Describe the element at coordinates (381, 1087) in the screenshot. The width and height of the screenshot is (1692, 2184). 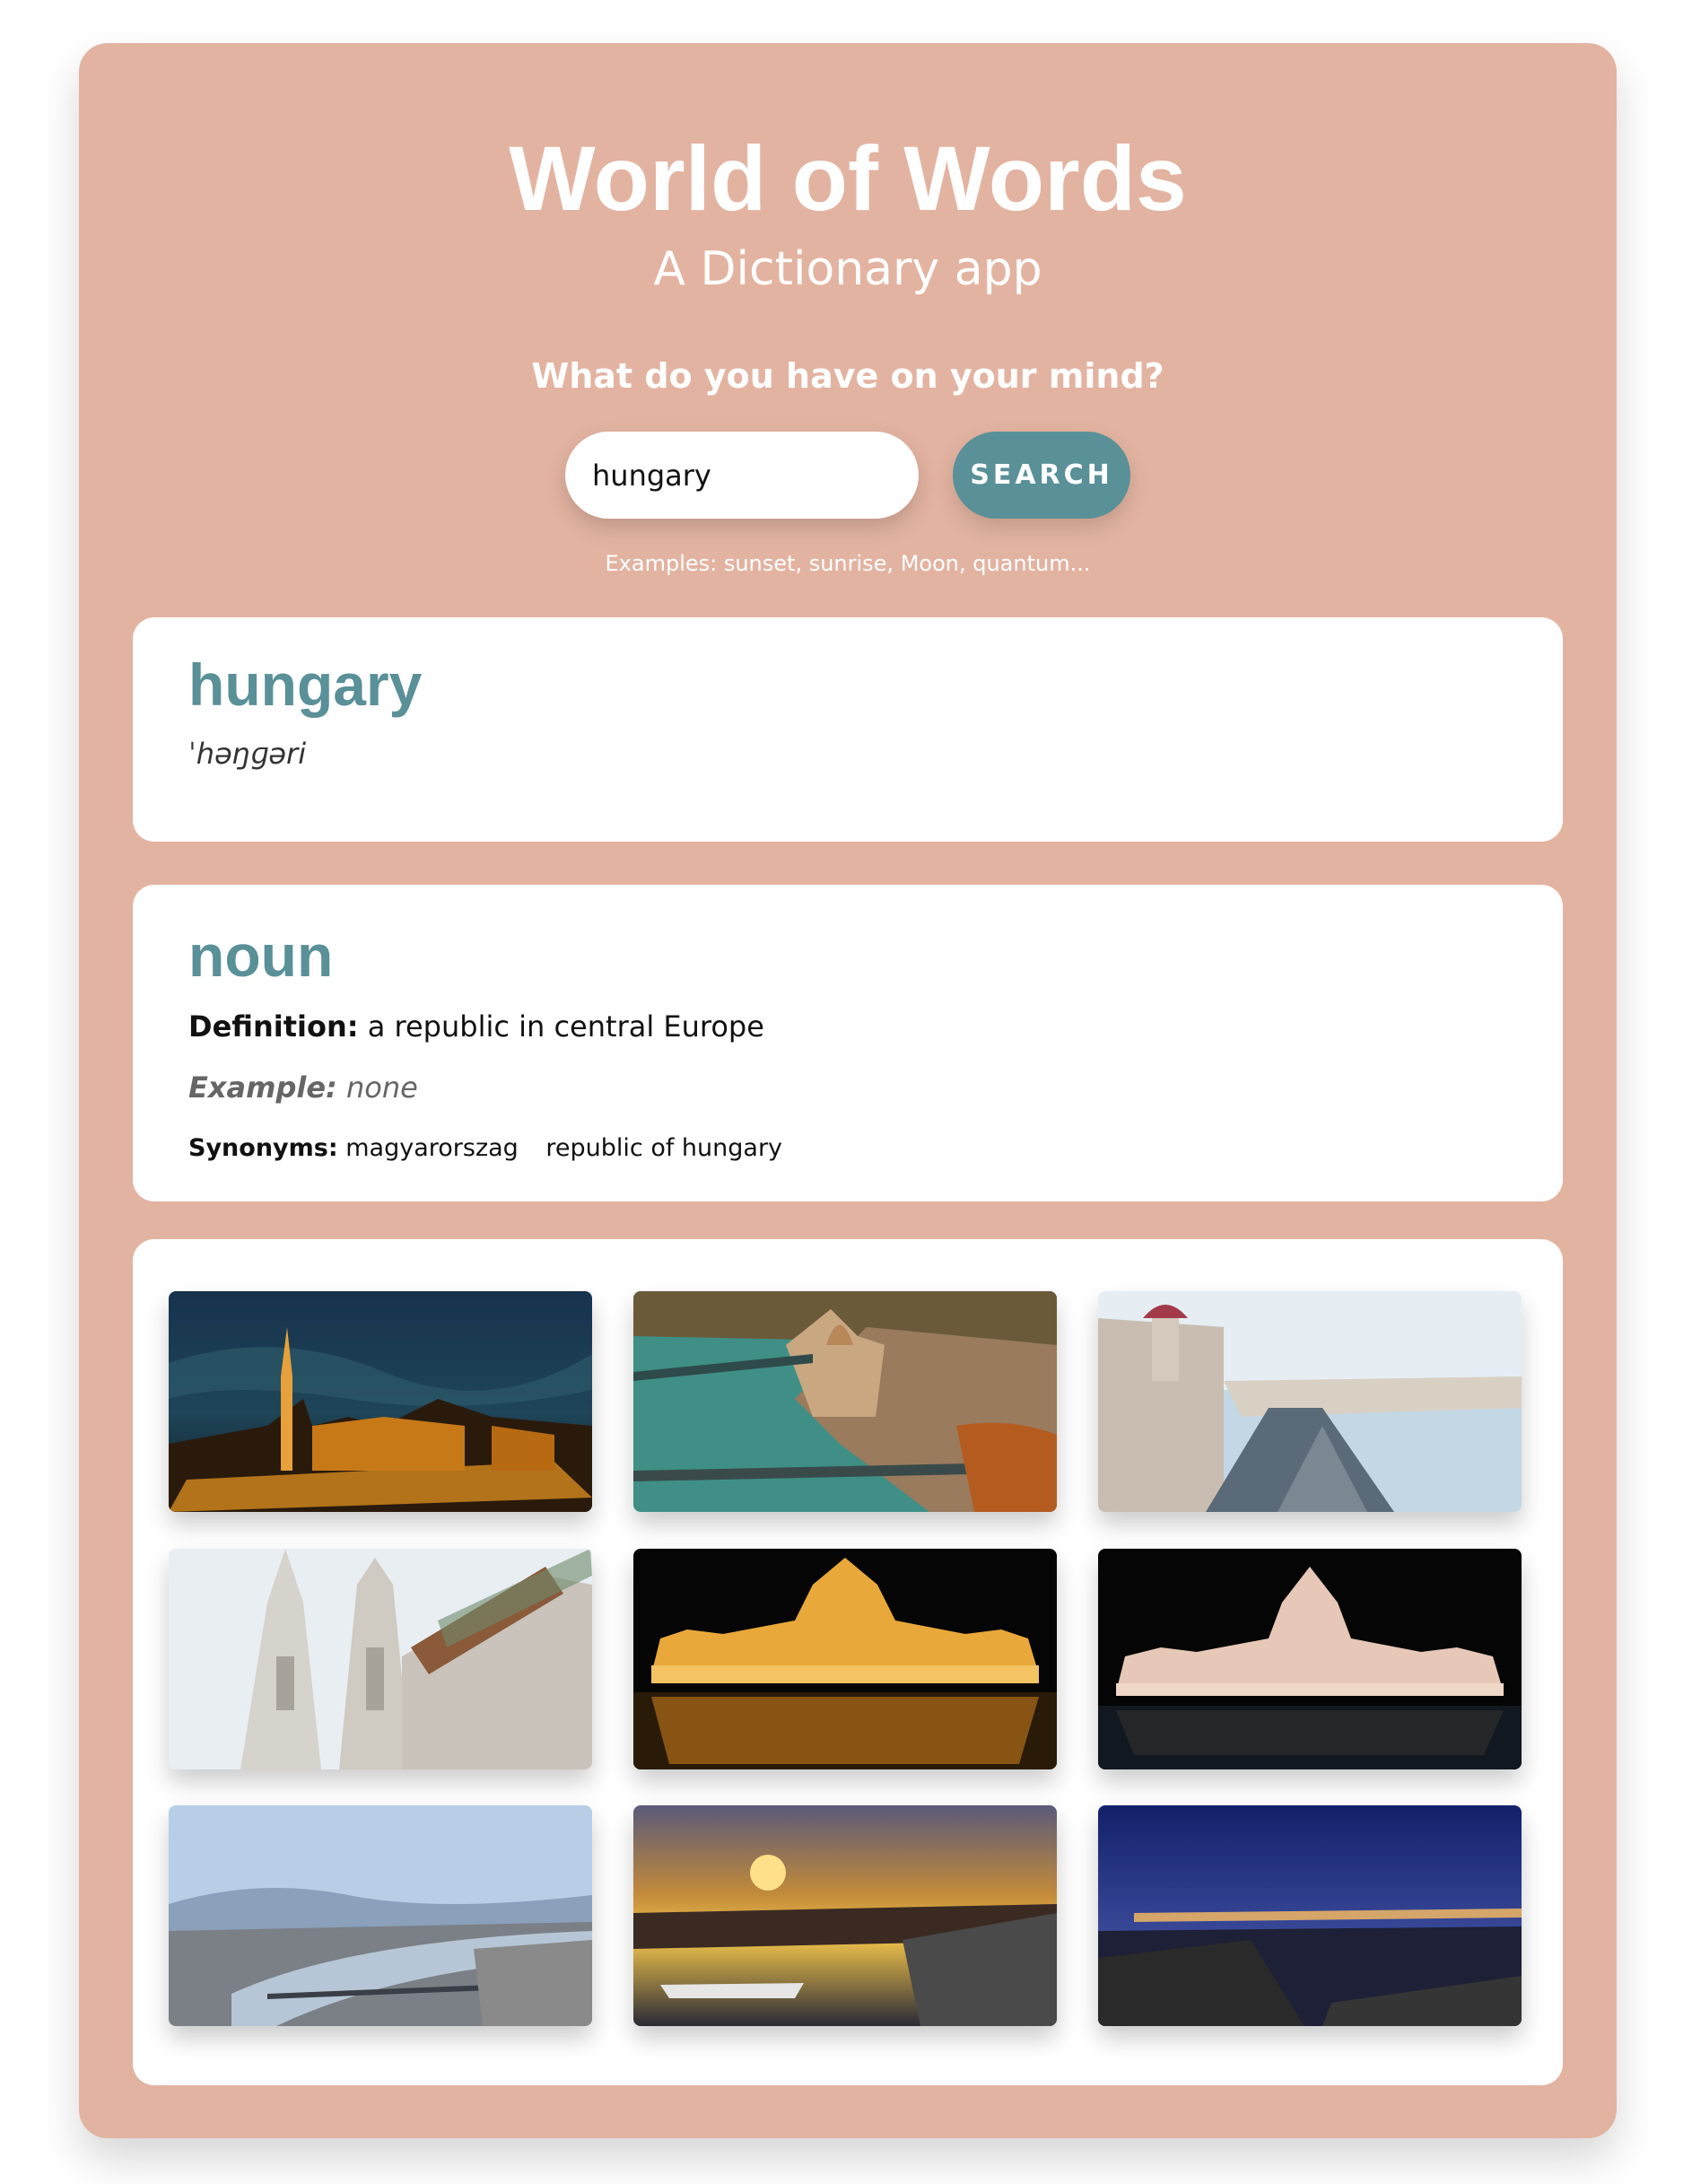
I see `example-value: none` at that location.